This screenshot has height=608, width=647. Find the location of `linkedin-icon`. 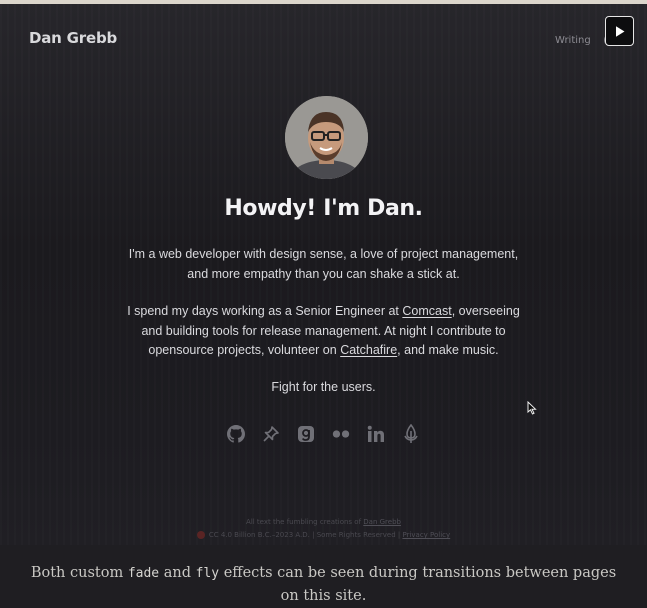

linkedin-icon is located at coordinates (376, 434).